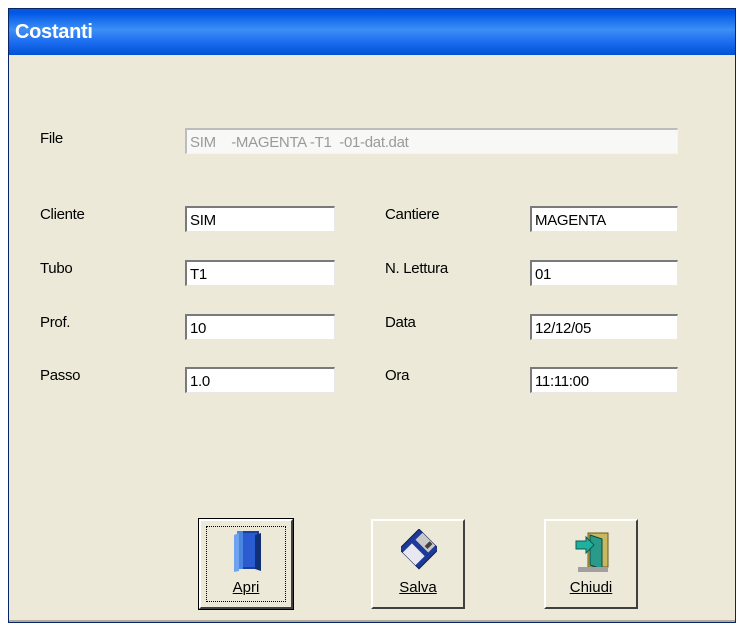 Image resolution: width=743 pixels, height=626 pixels. What do you see at coordinates (55, 322) in the screenshot?
I see `prof-label: Prof.` at bounding box center [55, 322].